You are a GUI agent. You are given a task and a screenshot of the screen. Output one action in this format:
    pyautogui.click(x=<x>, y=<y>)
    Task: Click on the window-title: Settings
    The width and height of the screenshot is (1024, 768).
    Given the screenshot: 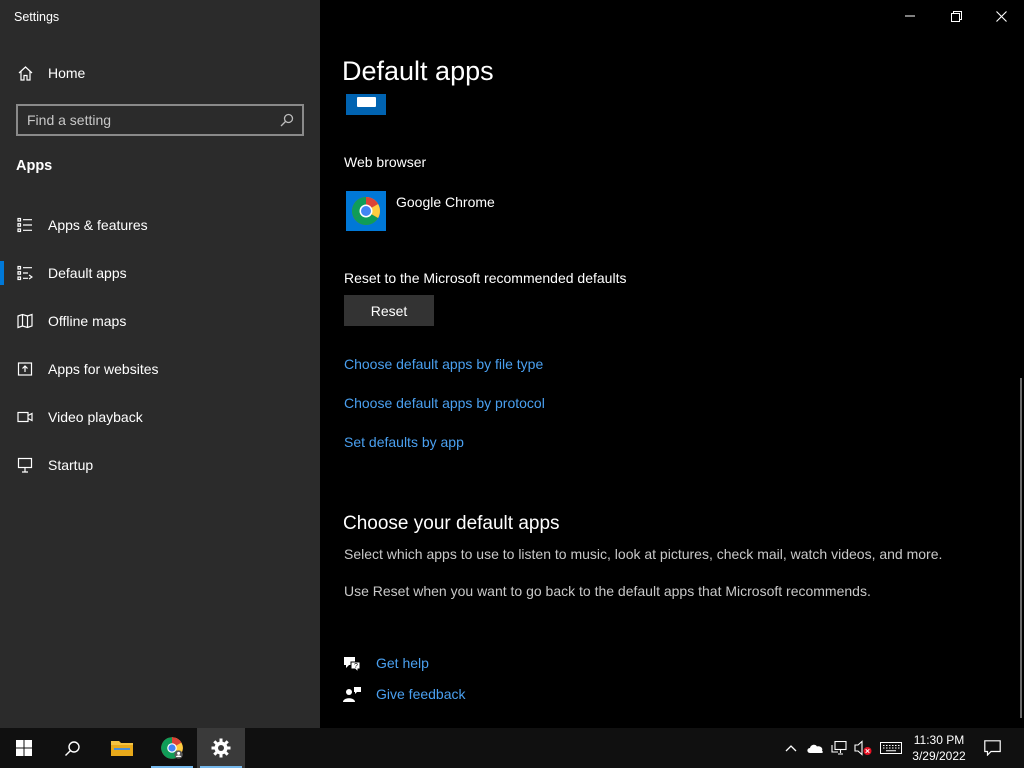 What is the action you would take?
    pyautogui.click(x=37, y=17)
    